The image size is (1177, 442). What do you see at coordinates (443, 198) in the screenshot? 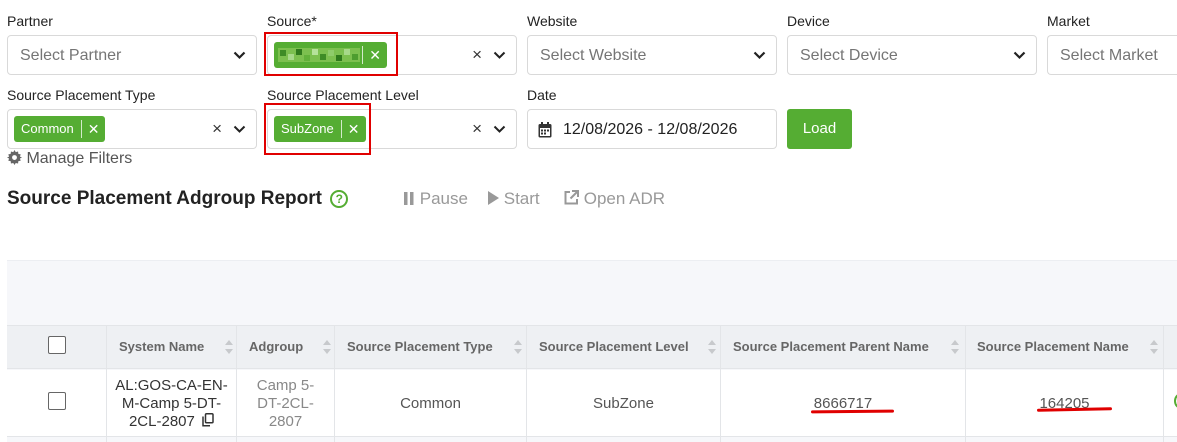
I see `pause-label: Pause` at bounding box center [443, 198].